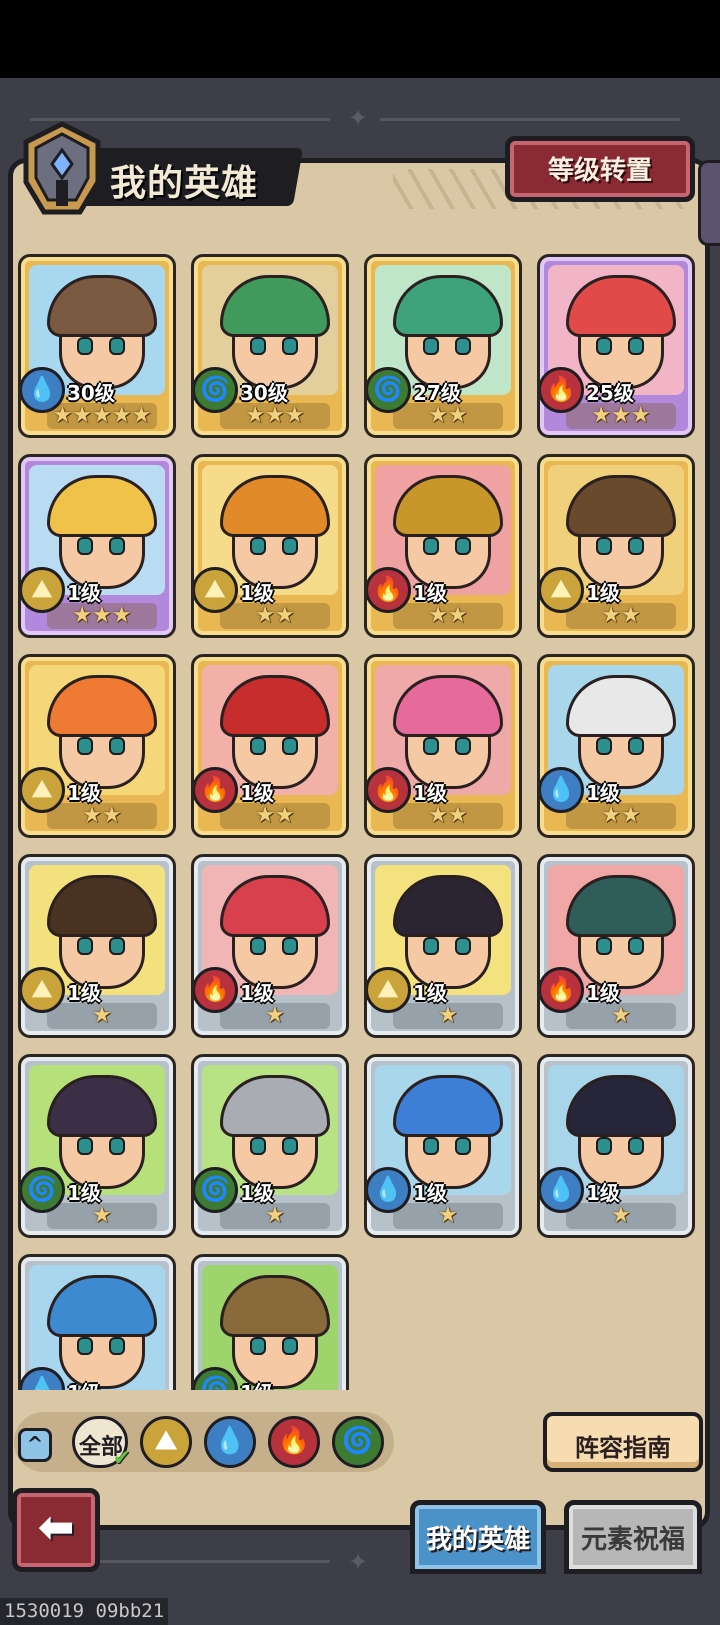 This screenshot has width=720, height=1625. Describe the element at coordinates (121, 1458) in the screenshot. I see `check-icon: ✔` at that location.